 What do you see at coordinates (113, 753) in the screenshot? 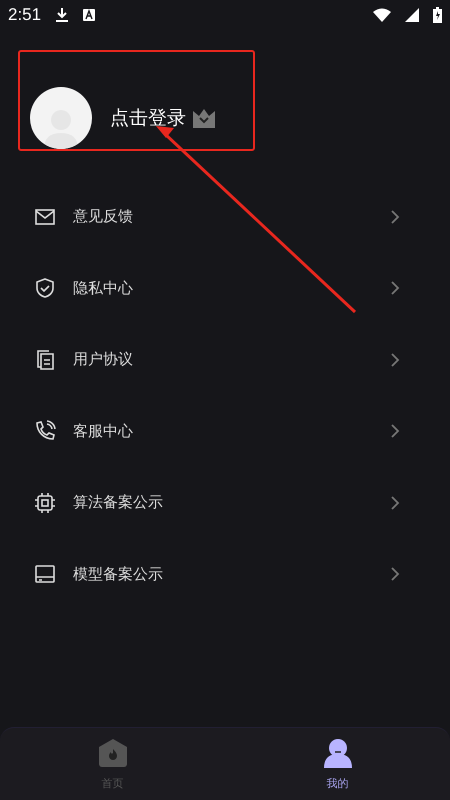
I see `home-icon` at bounding box center [113, 753].